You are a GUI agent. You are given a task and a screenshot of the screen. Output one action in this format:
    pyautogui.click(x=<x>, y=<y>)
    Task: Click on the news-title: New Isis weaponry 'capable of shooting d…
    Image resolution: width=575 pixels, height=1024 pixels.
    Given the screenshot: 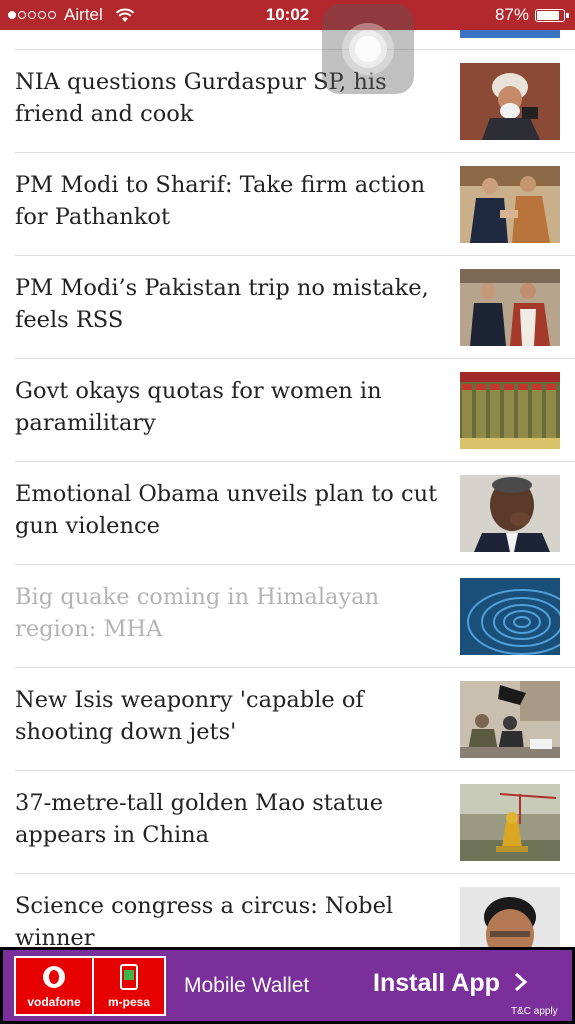 What is the action you would take?
    pyautogui.click(x=227, y=716)
    